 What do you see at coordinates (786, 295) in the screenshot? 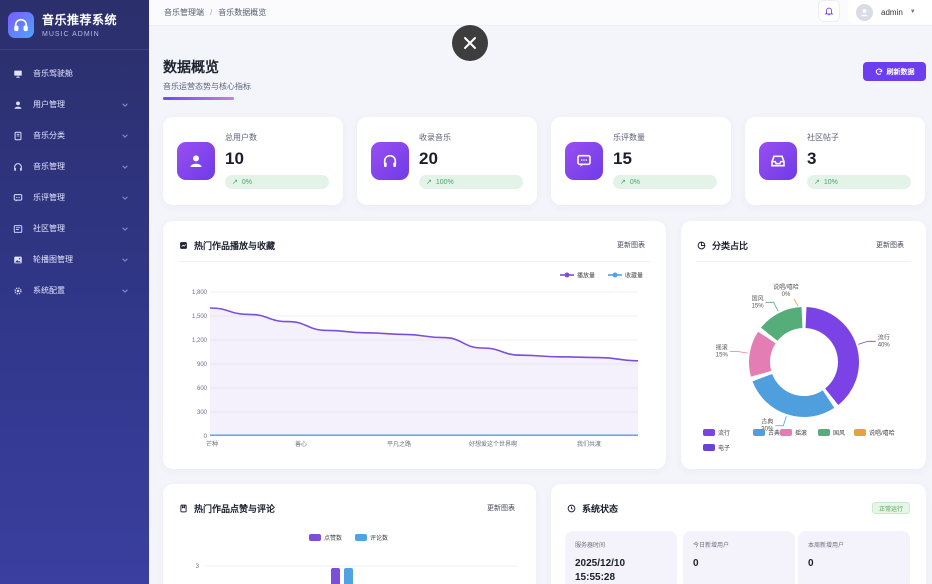
I see `pie-label: 0%` at bounding box center [786, 295].